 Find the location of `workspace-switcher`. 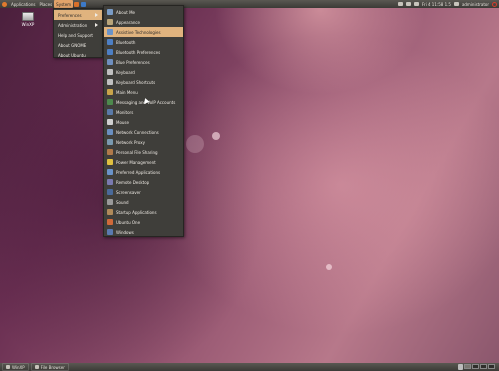

workspace-switcher is located at coordinates (479, 366).